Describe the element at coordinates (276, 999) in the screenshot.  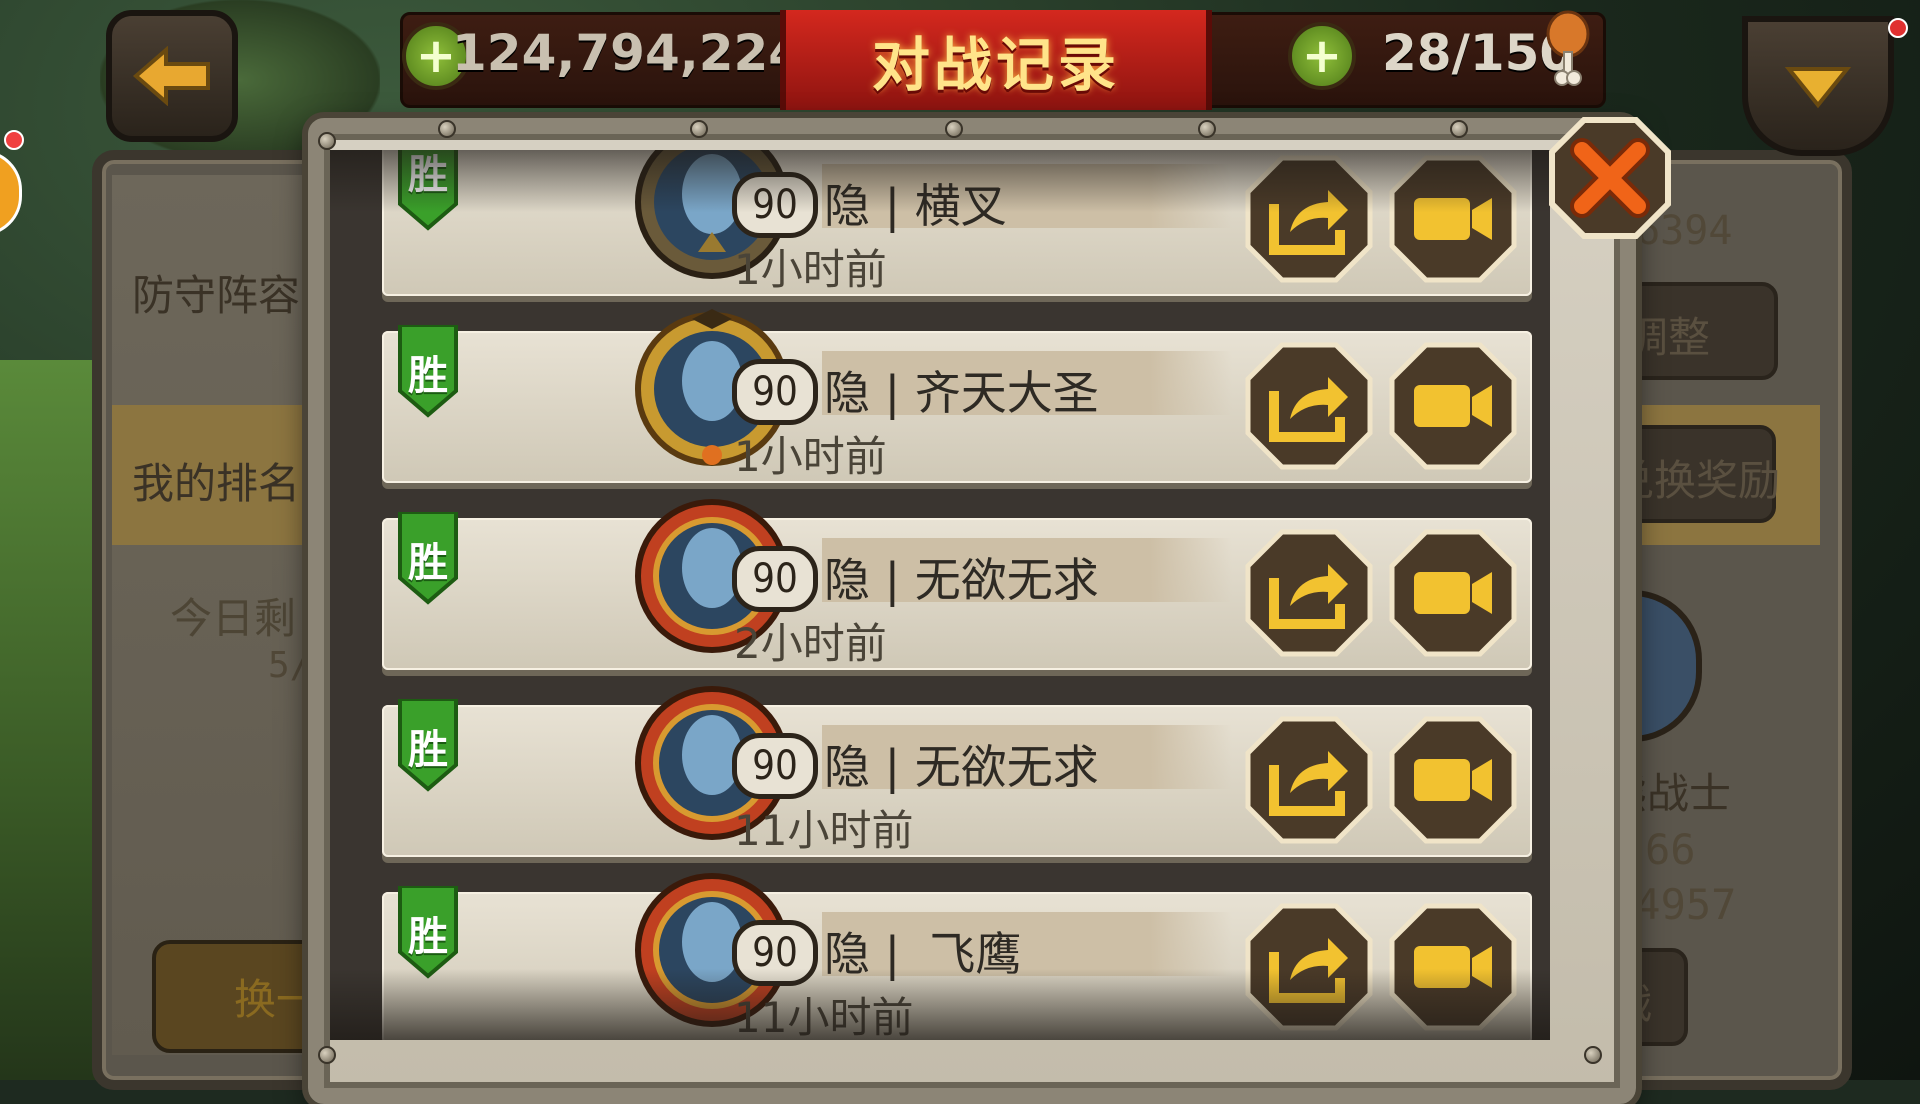
I see `change-button-label: 换一` at that location.